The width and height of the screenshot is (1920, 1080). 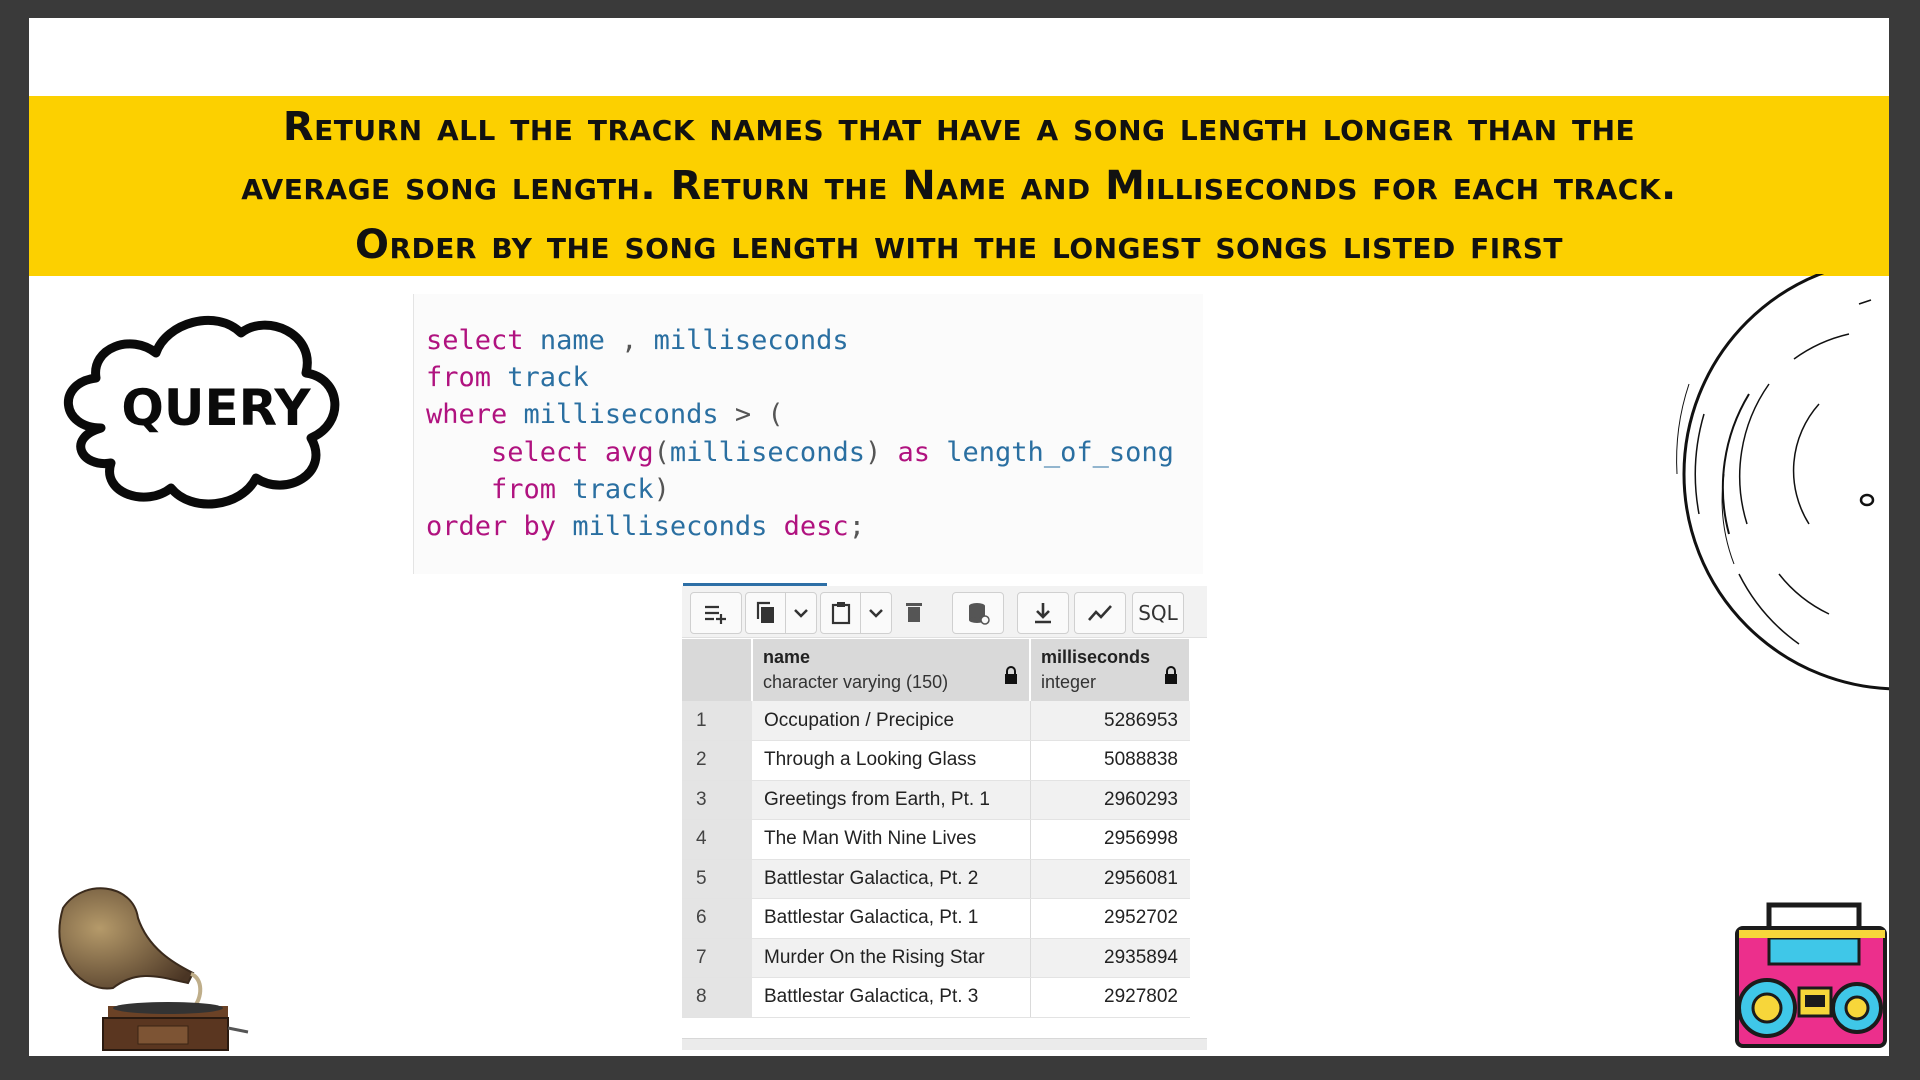 I want to click on download-icon, so click(x=1043, y=613).